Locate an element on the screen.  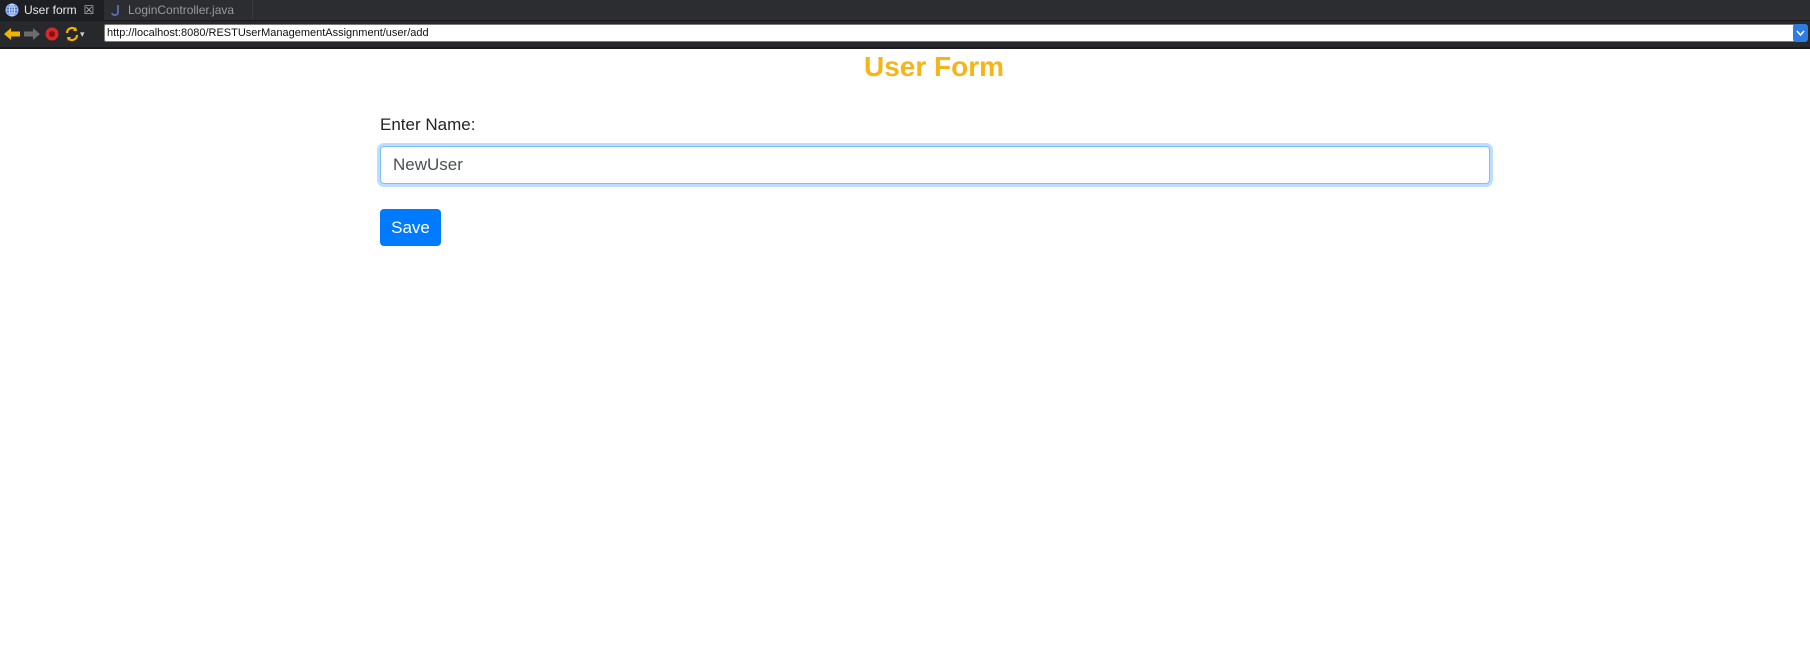
name-input is located at coordinates (935, 165).